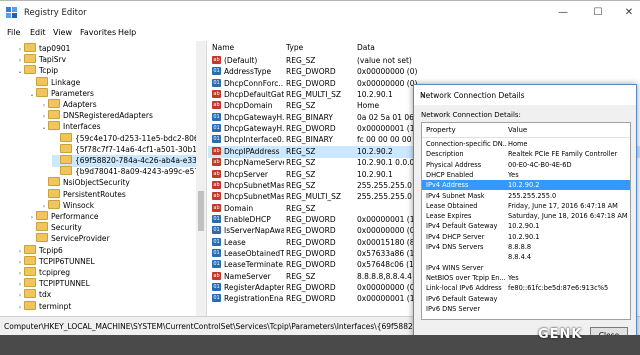  What do you see at coordinates (532, 195) in the screenshot?
I see `value-cell: 255.255.255.0` at bounding box center [532, 195].